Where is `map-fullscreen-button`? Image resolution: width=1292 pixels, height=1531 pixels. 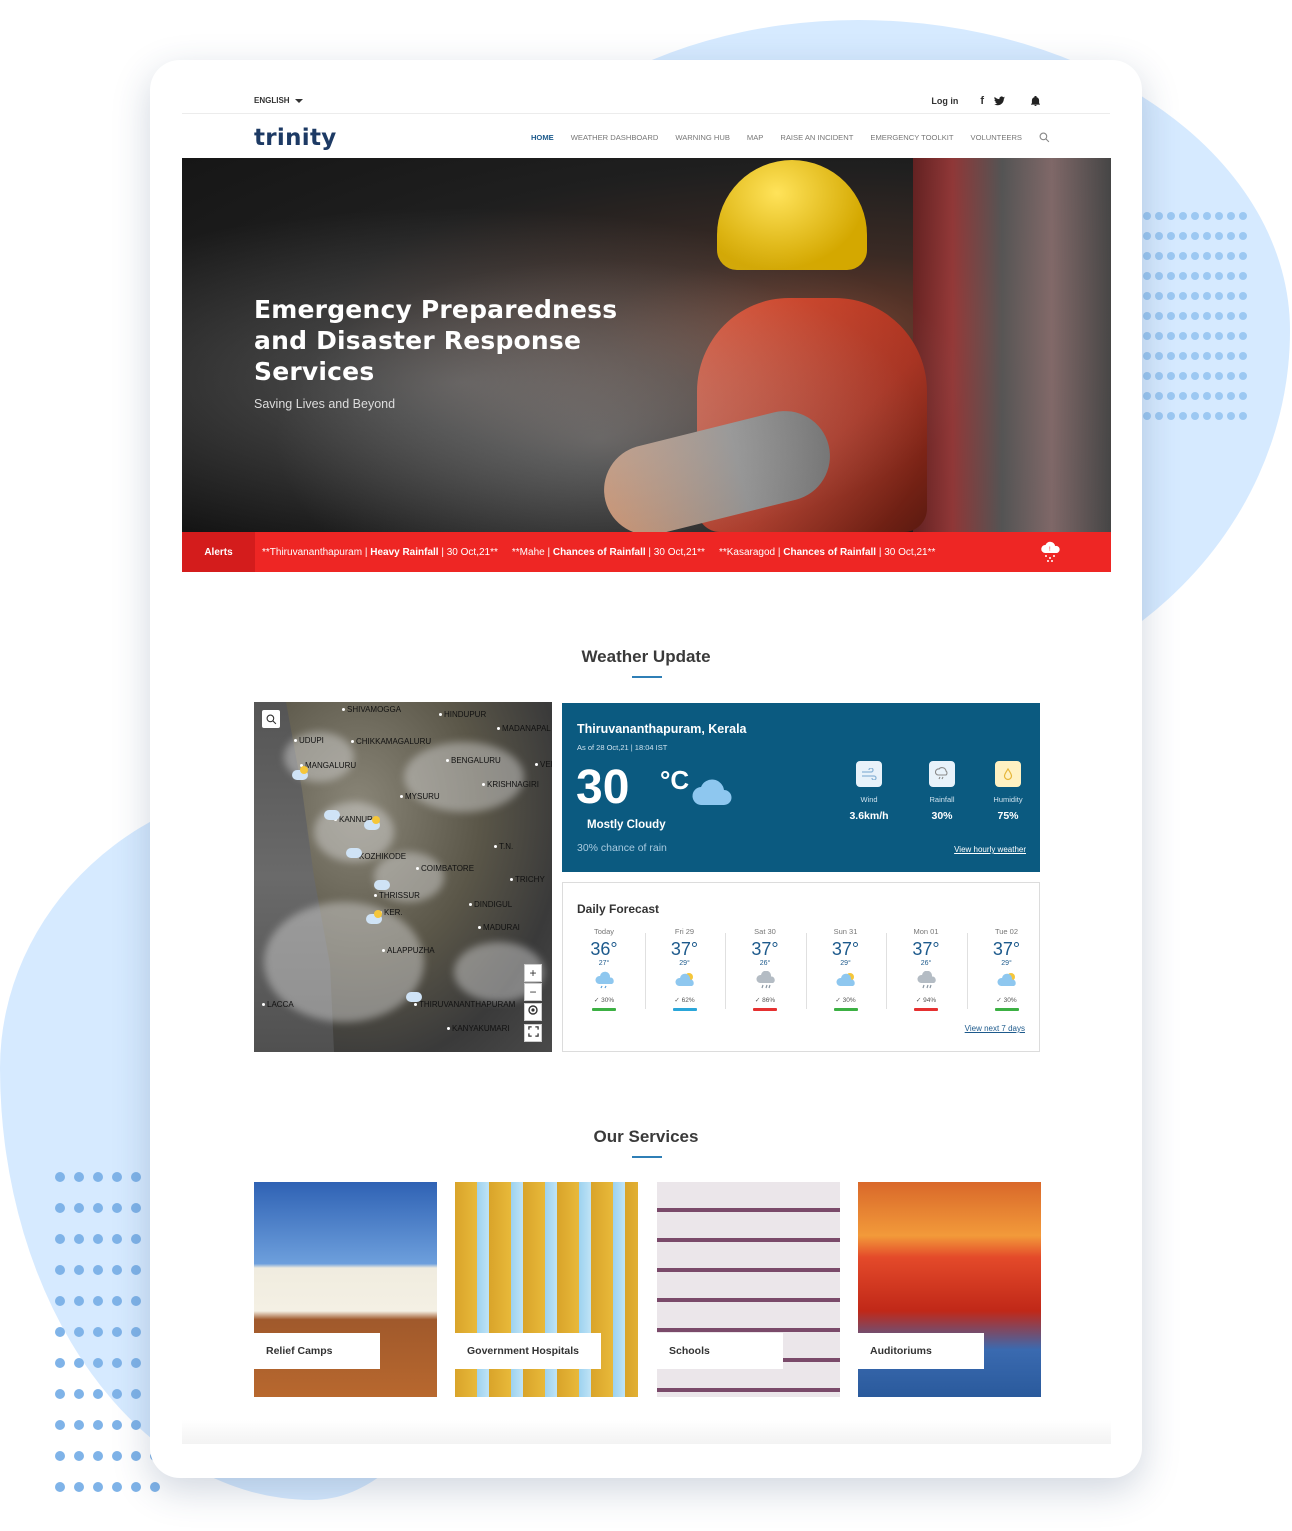
map-fullscreen-button is located at coordinates (533, 1033).